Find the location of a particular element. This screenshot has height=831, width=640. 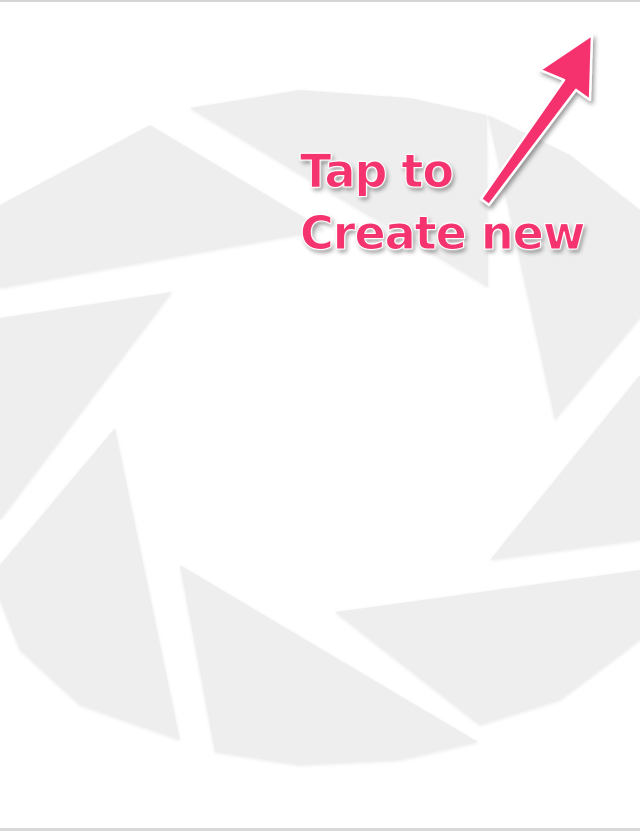

create-new-hint: Tap to Create new is located at coordinates (442, 202).